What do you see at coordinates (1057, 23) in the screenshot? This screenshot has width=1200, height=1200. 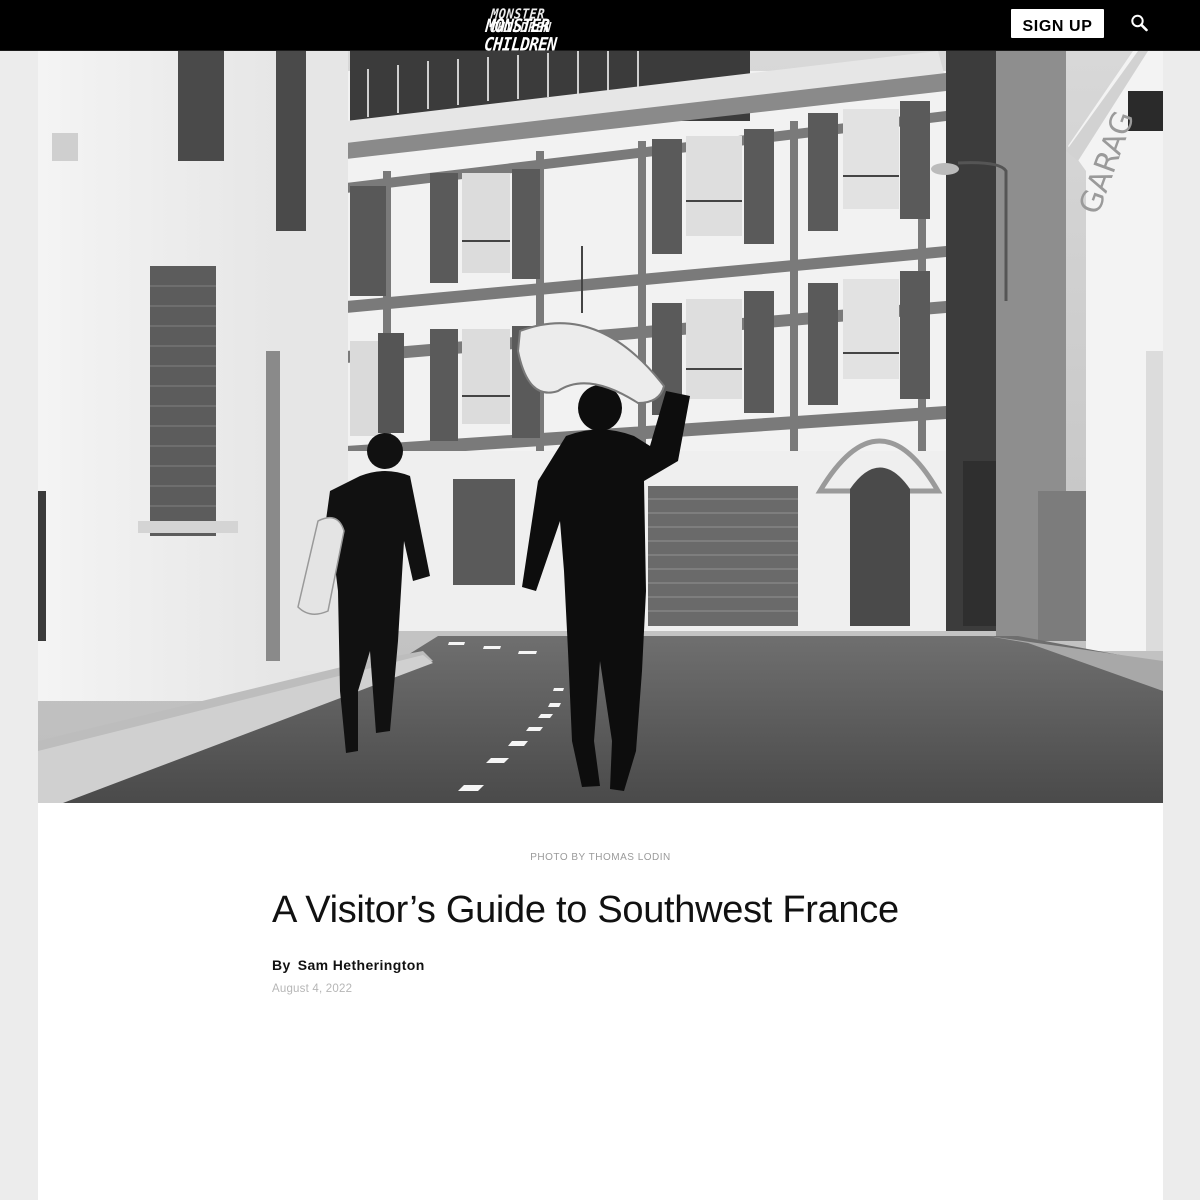 I see `sign-up-button: SIGN UP` at bounding box center [1057, 23].